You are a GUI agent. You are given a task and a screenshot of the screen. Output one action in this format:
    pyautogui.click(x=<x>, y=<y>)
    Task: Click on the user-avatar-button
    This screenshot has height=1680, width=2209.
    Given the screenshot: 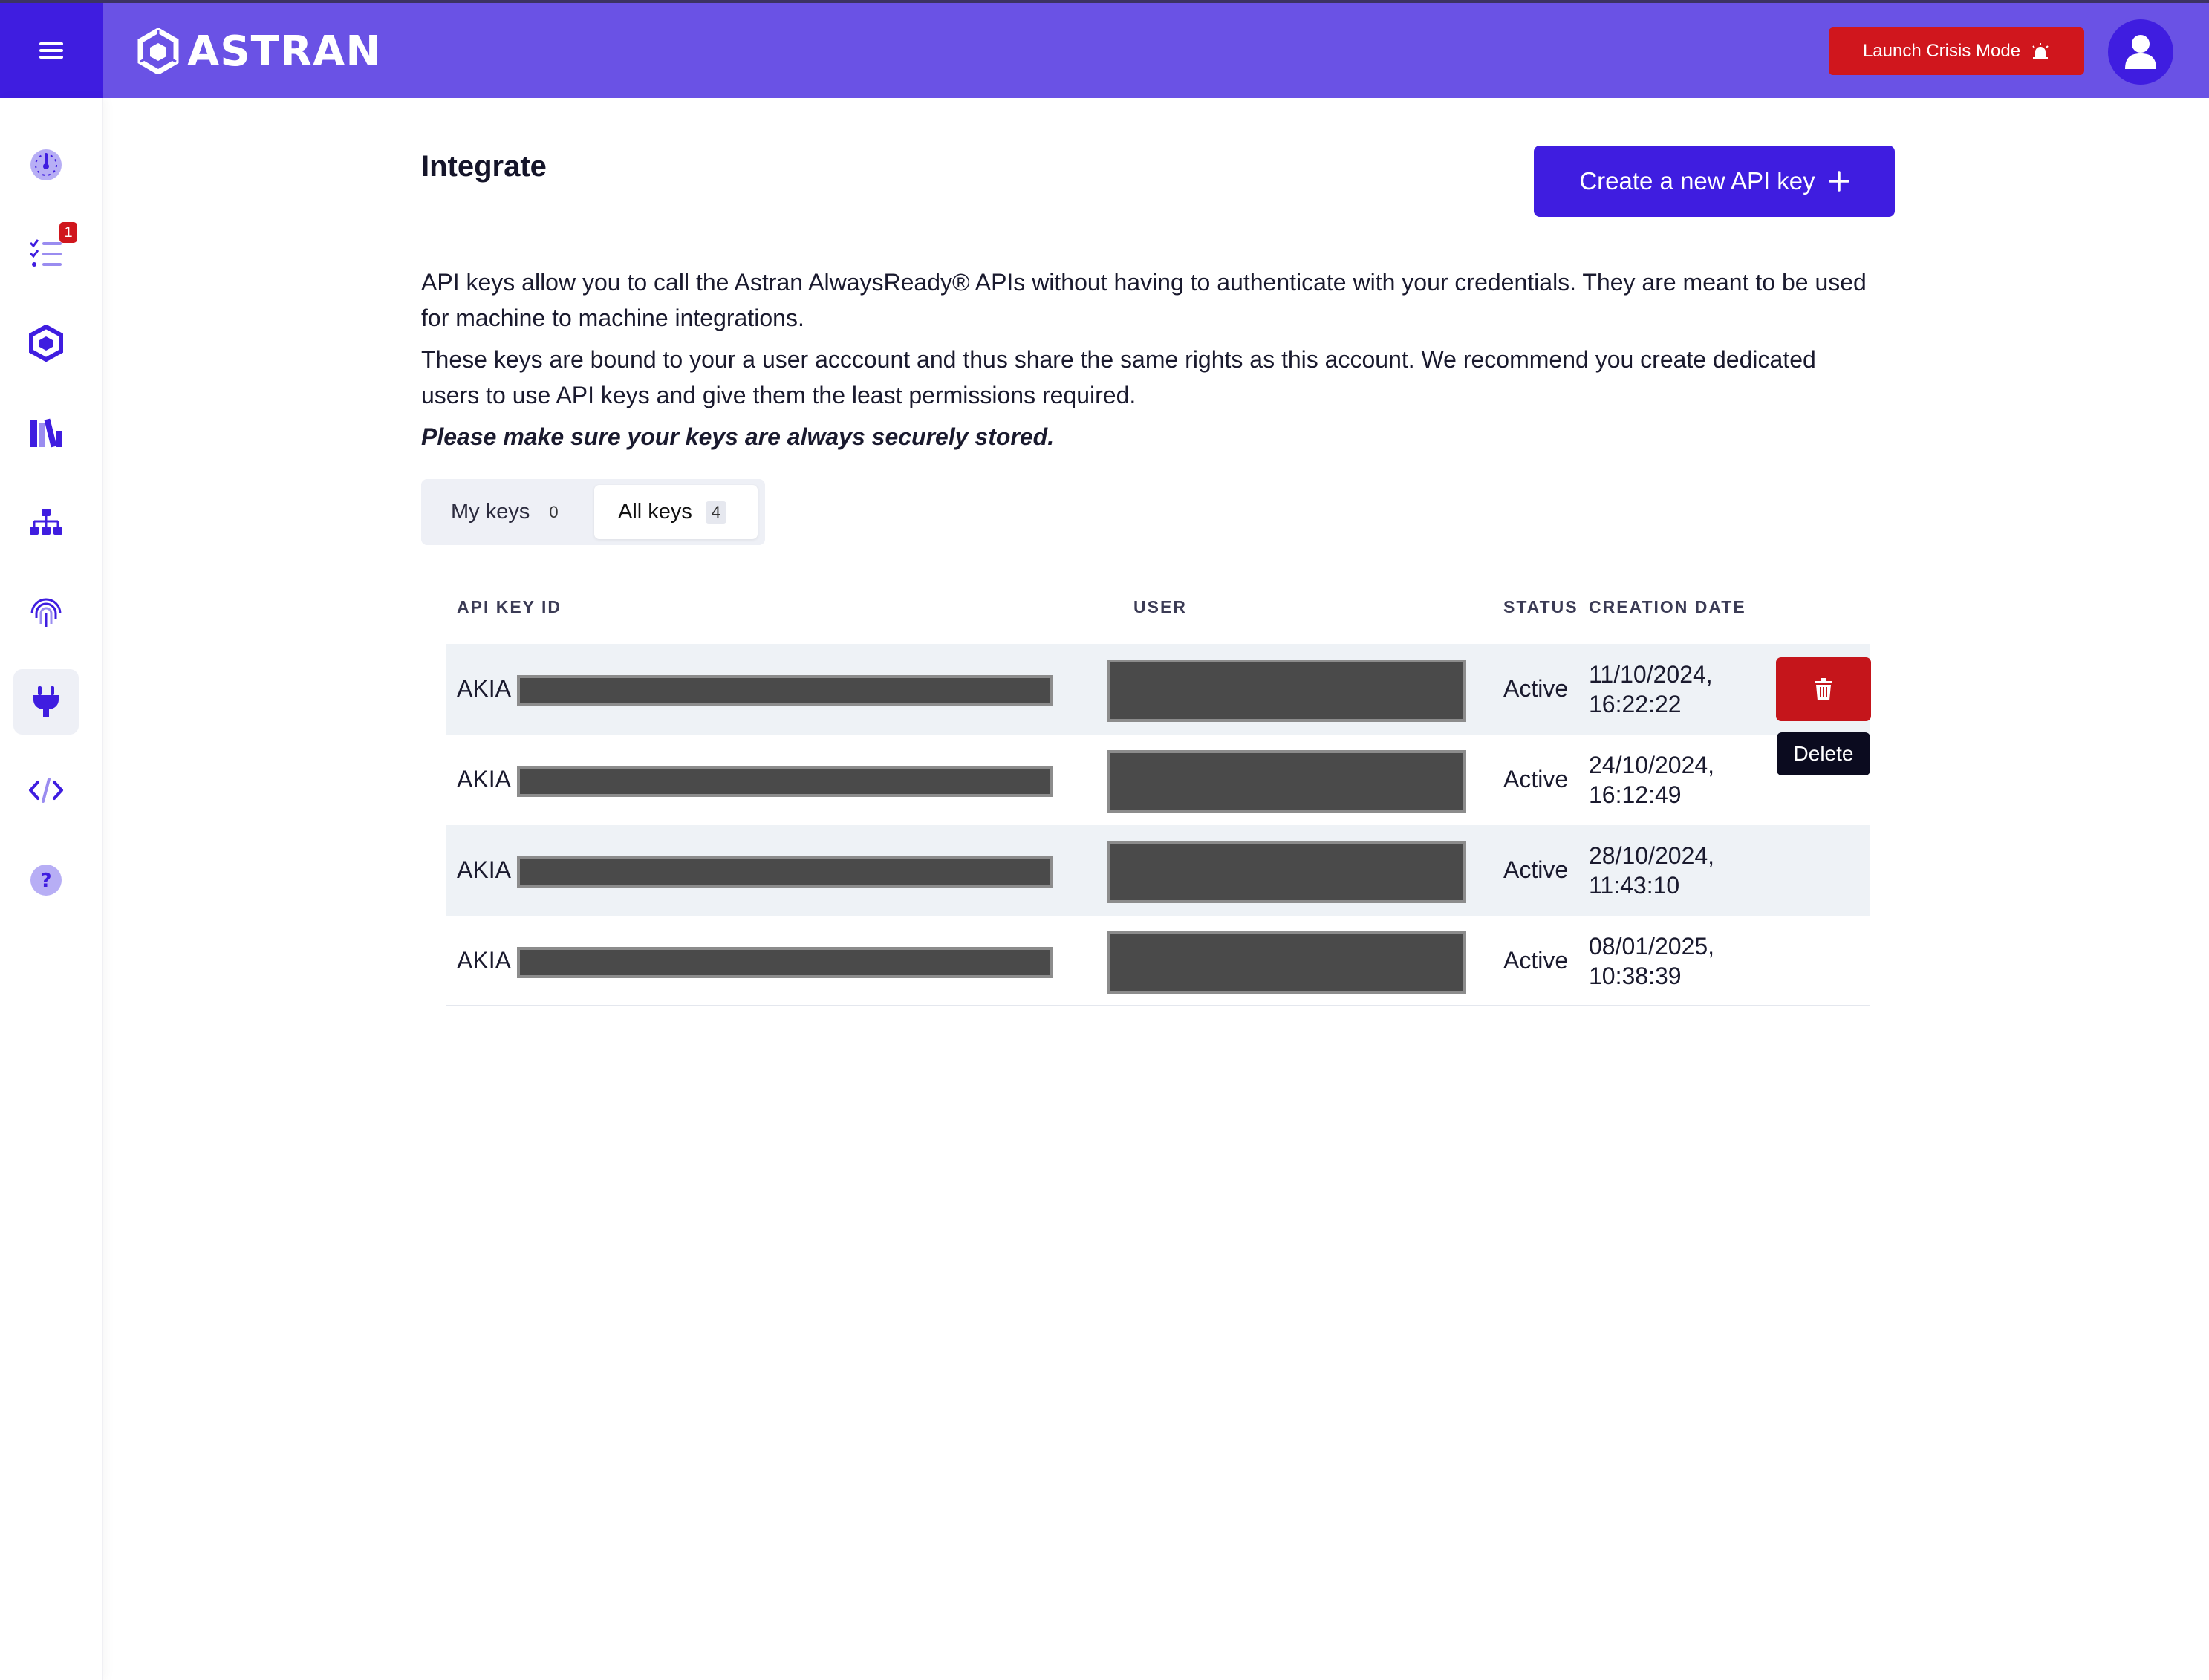 What is the action you would take?
    pyautogui.click(x=2140, y=52)
    